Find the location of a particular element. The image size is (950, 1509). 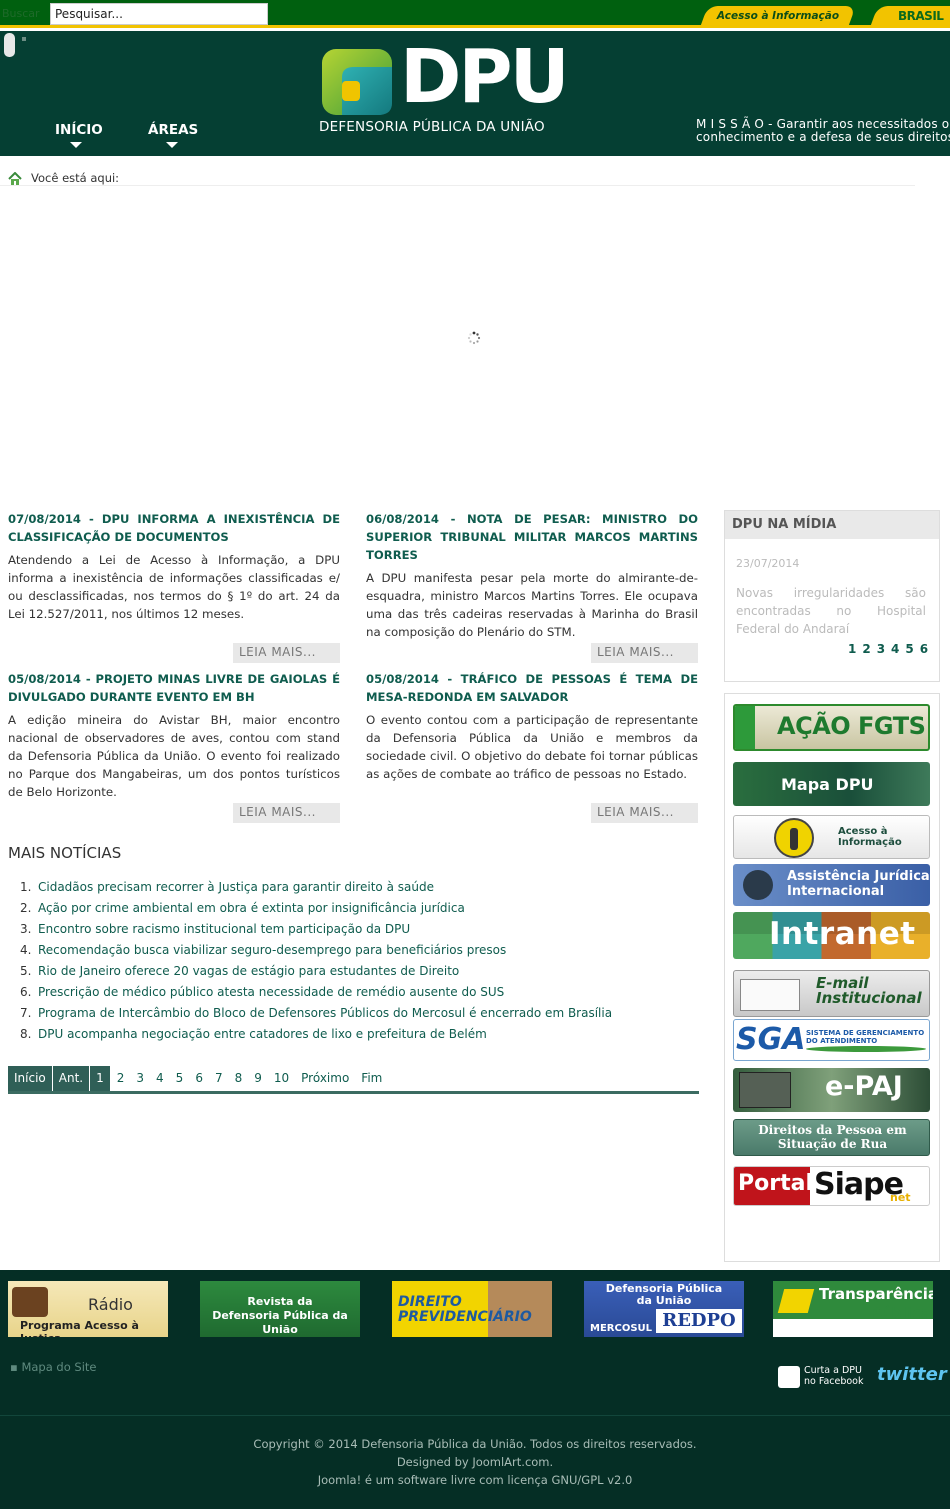

pagination-page: 3 is located at coordinates (140, 1078).